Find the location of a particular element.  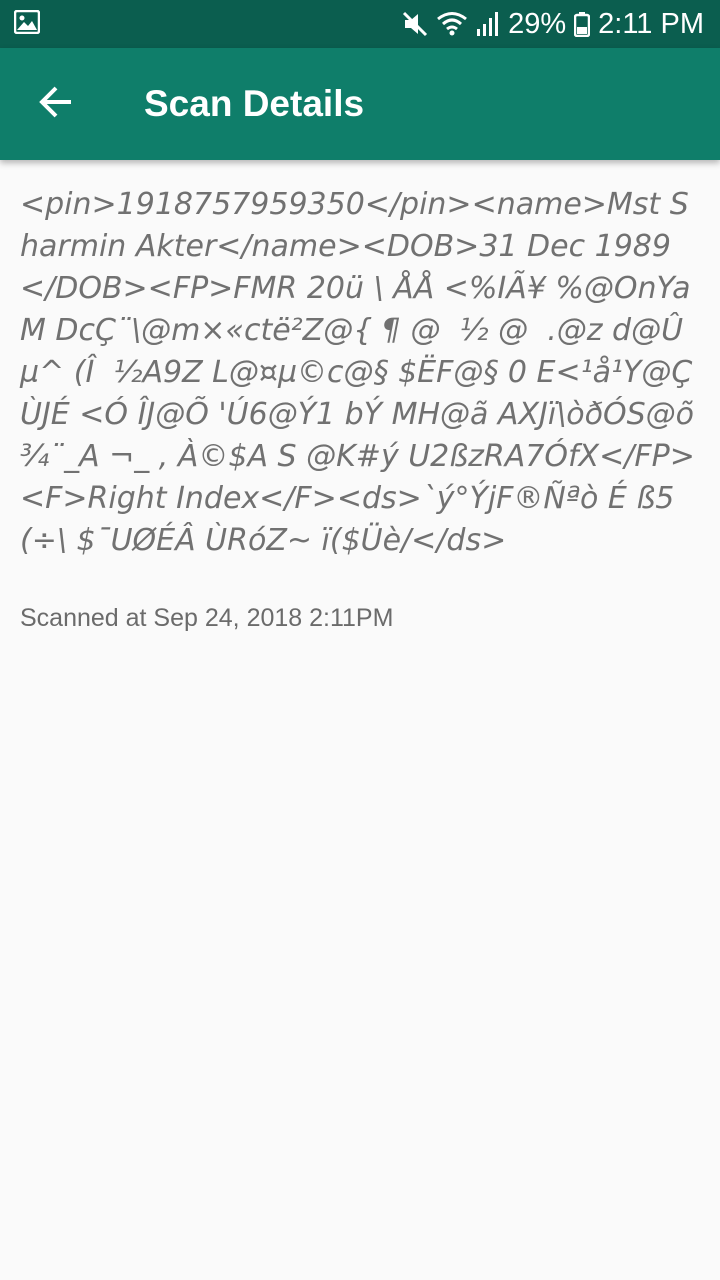

arrow-back-icon is located at coordinates (56, 104).